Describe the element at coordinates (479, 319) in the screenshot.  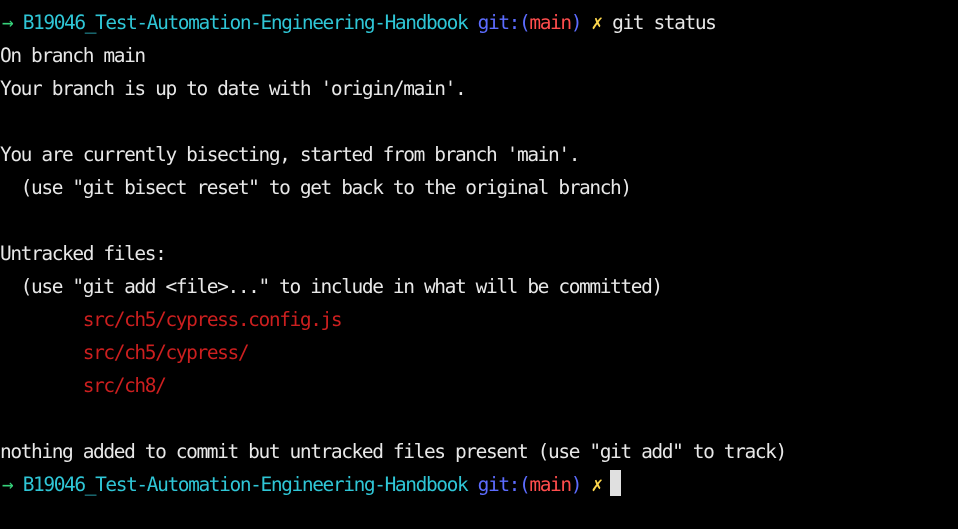
I see `untracked-file-item: src/ch5/cypress.config.js` at that location.